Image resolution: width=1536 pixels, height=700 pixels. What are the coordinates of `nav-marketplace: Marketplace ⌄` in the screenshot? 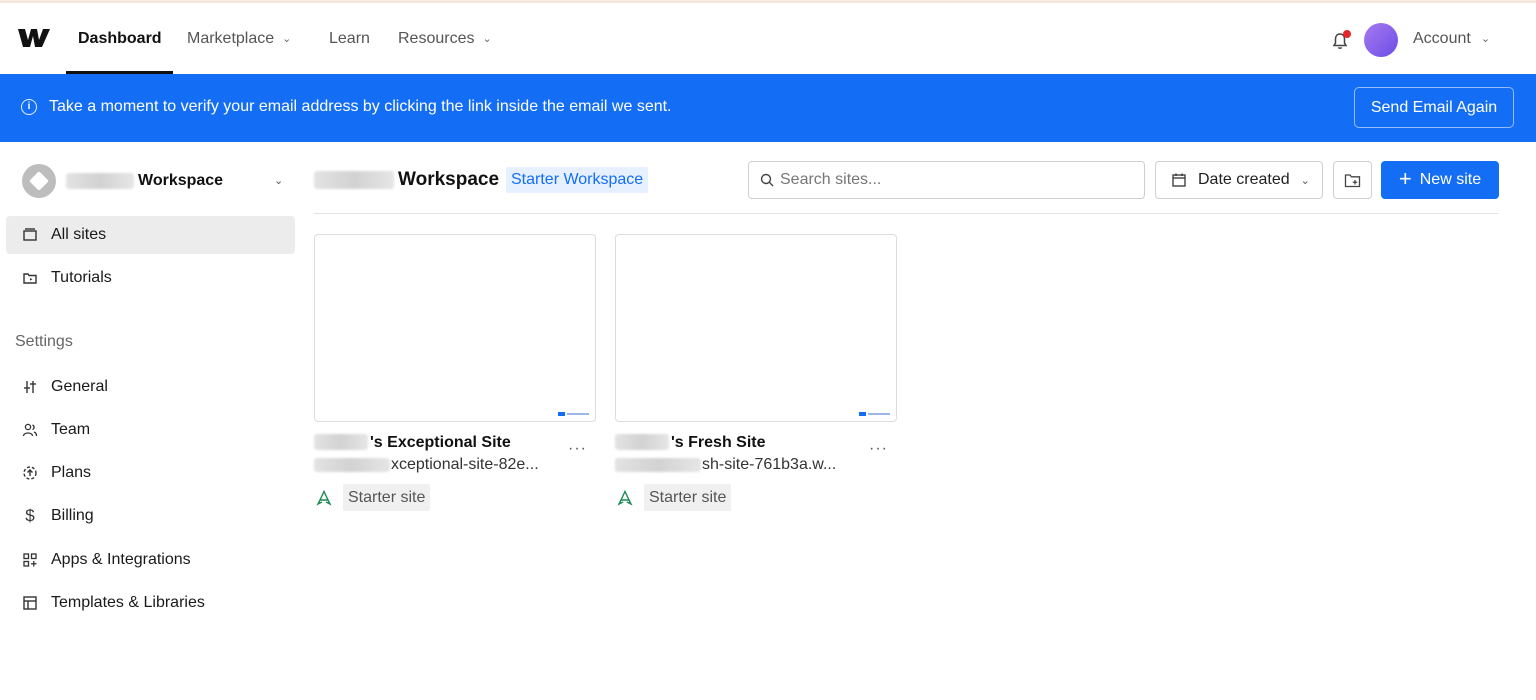 It's located at (239, 38).